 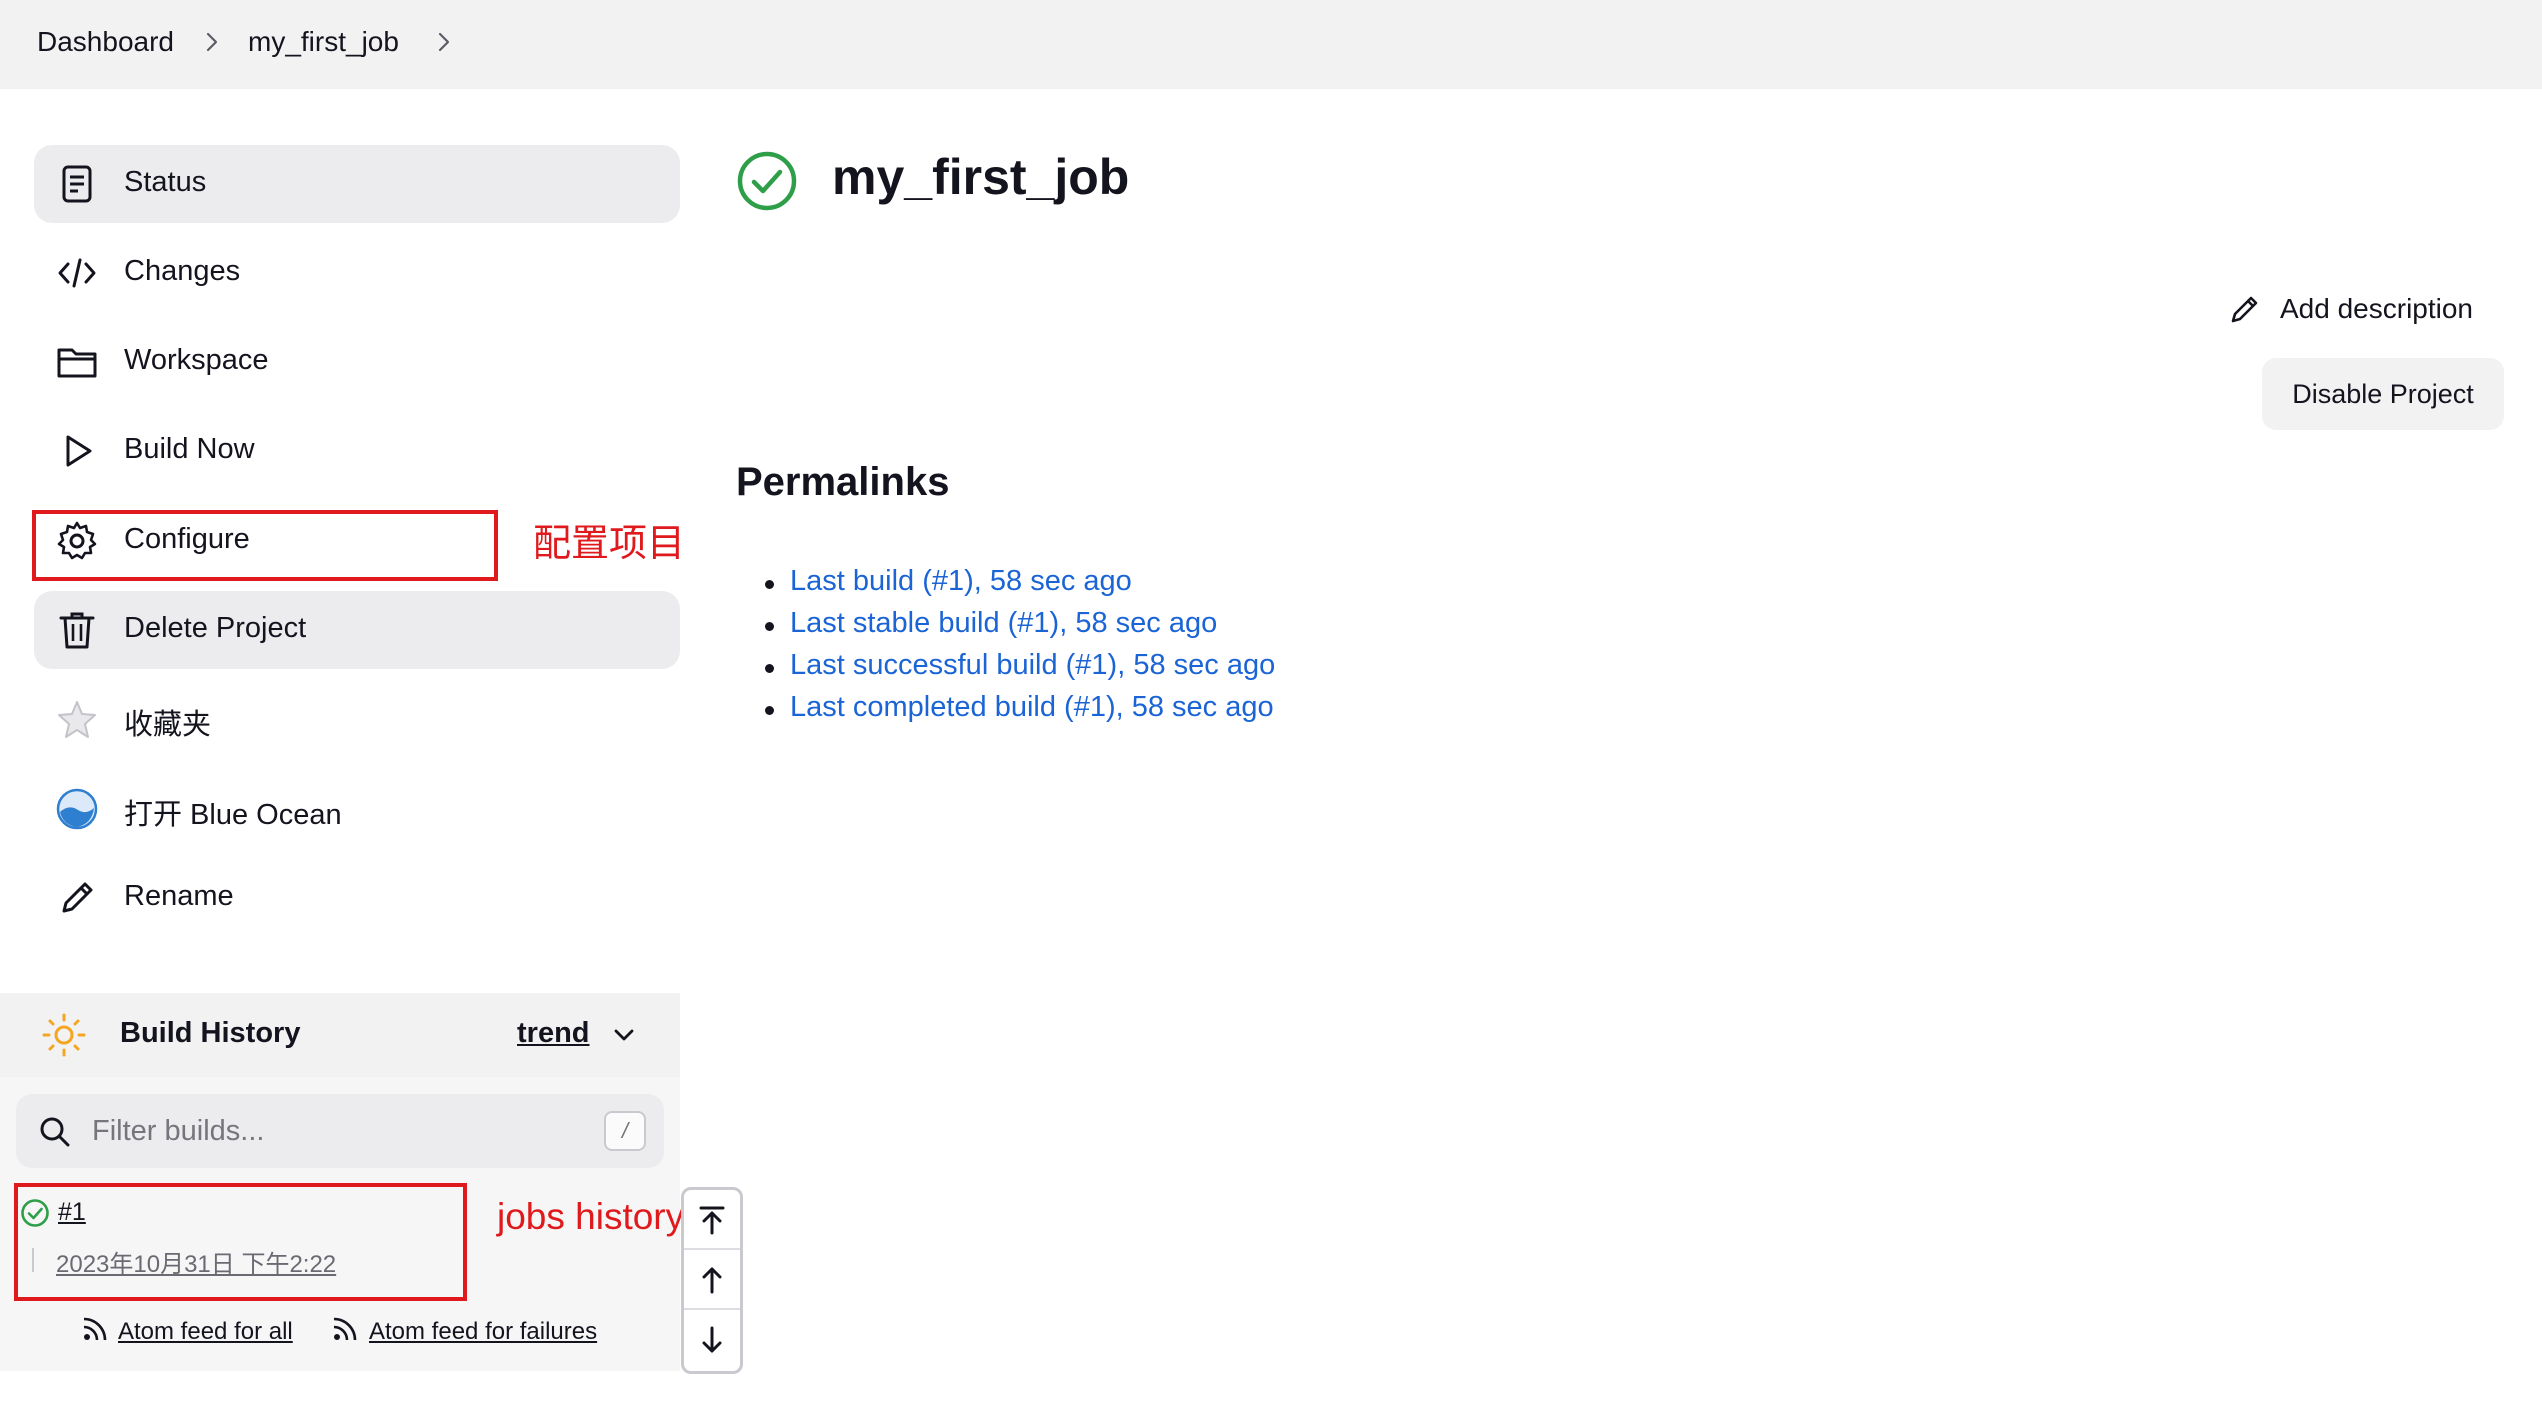 What do you see at coordinates (265, 545) in the screenshot?
I see `configure-highlight-box` at bounding box center [265, 545].